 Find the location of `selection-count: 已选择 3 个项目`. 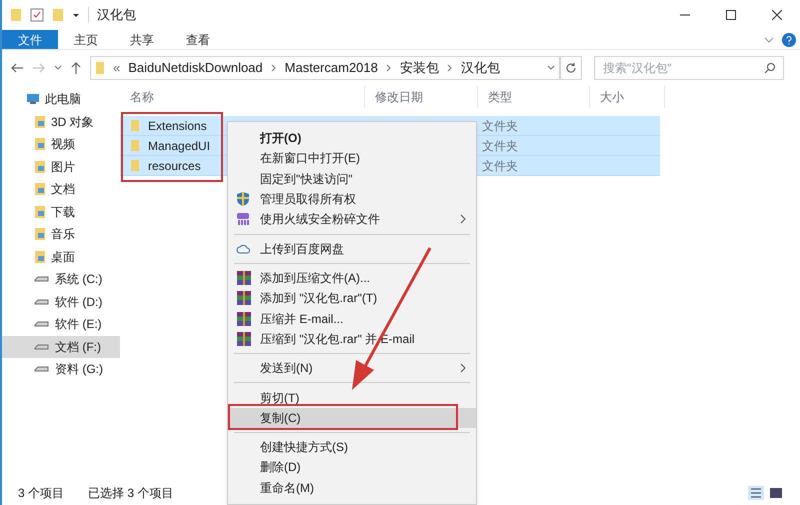

selection-count: 已选择 3 个项目 is located at coordinates (131, 493).